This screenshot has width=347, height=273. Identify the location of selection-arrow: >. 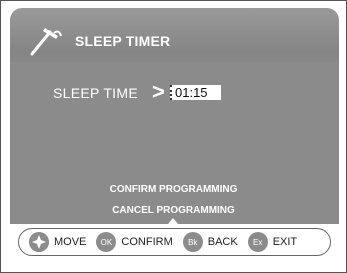
(158, 91).